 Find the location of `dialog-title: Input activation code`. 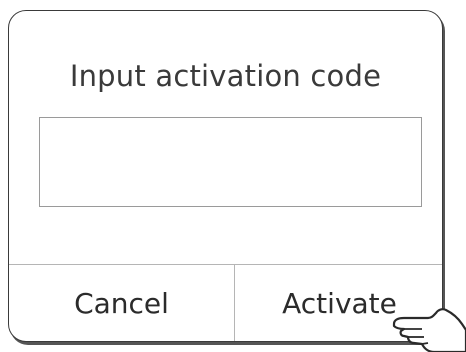

dialog-title: Input activation code is located at coordinates (225, 76).